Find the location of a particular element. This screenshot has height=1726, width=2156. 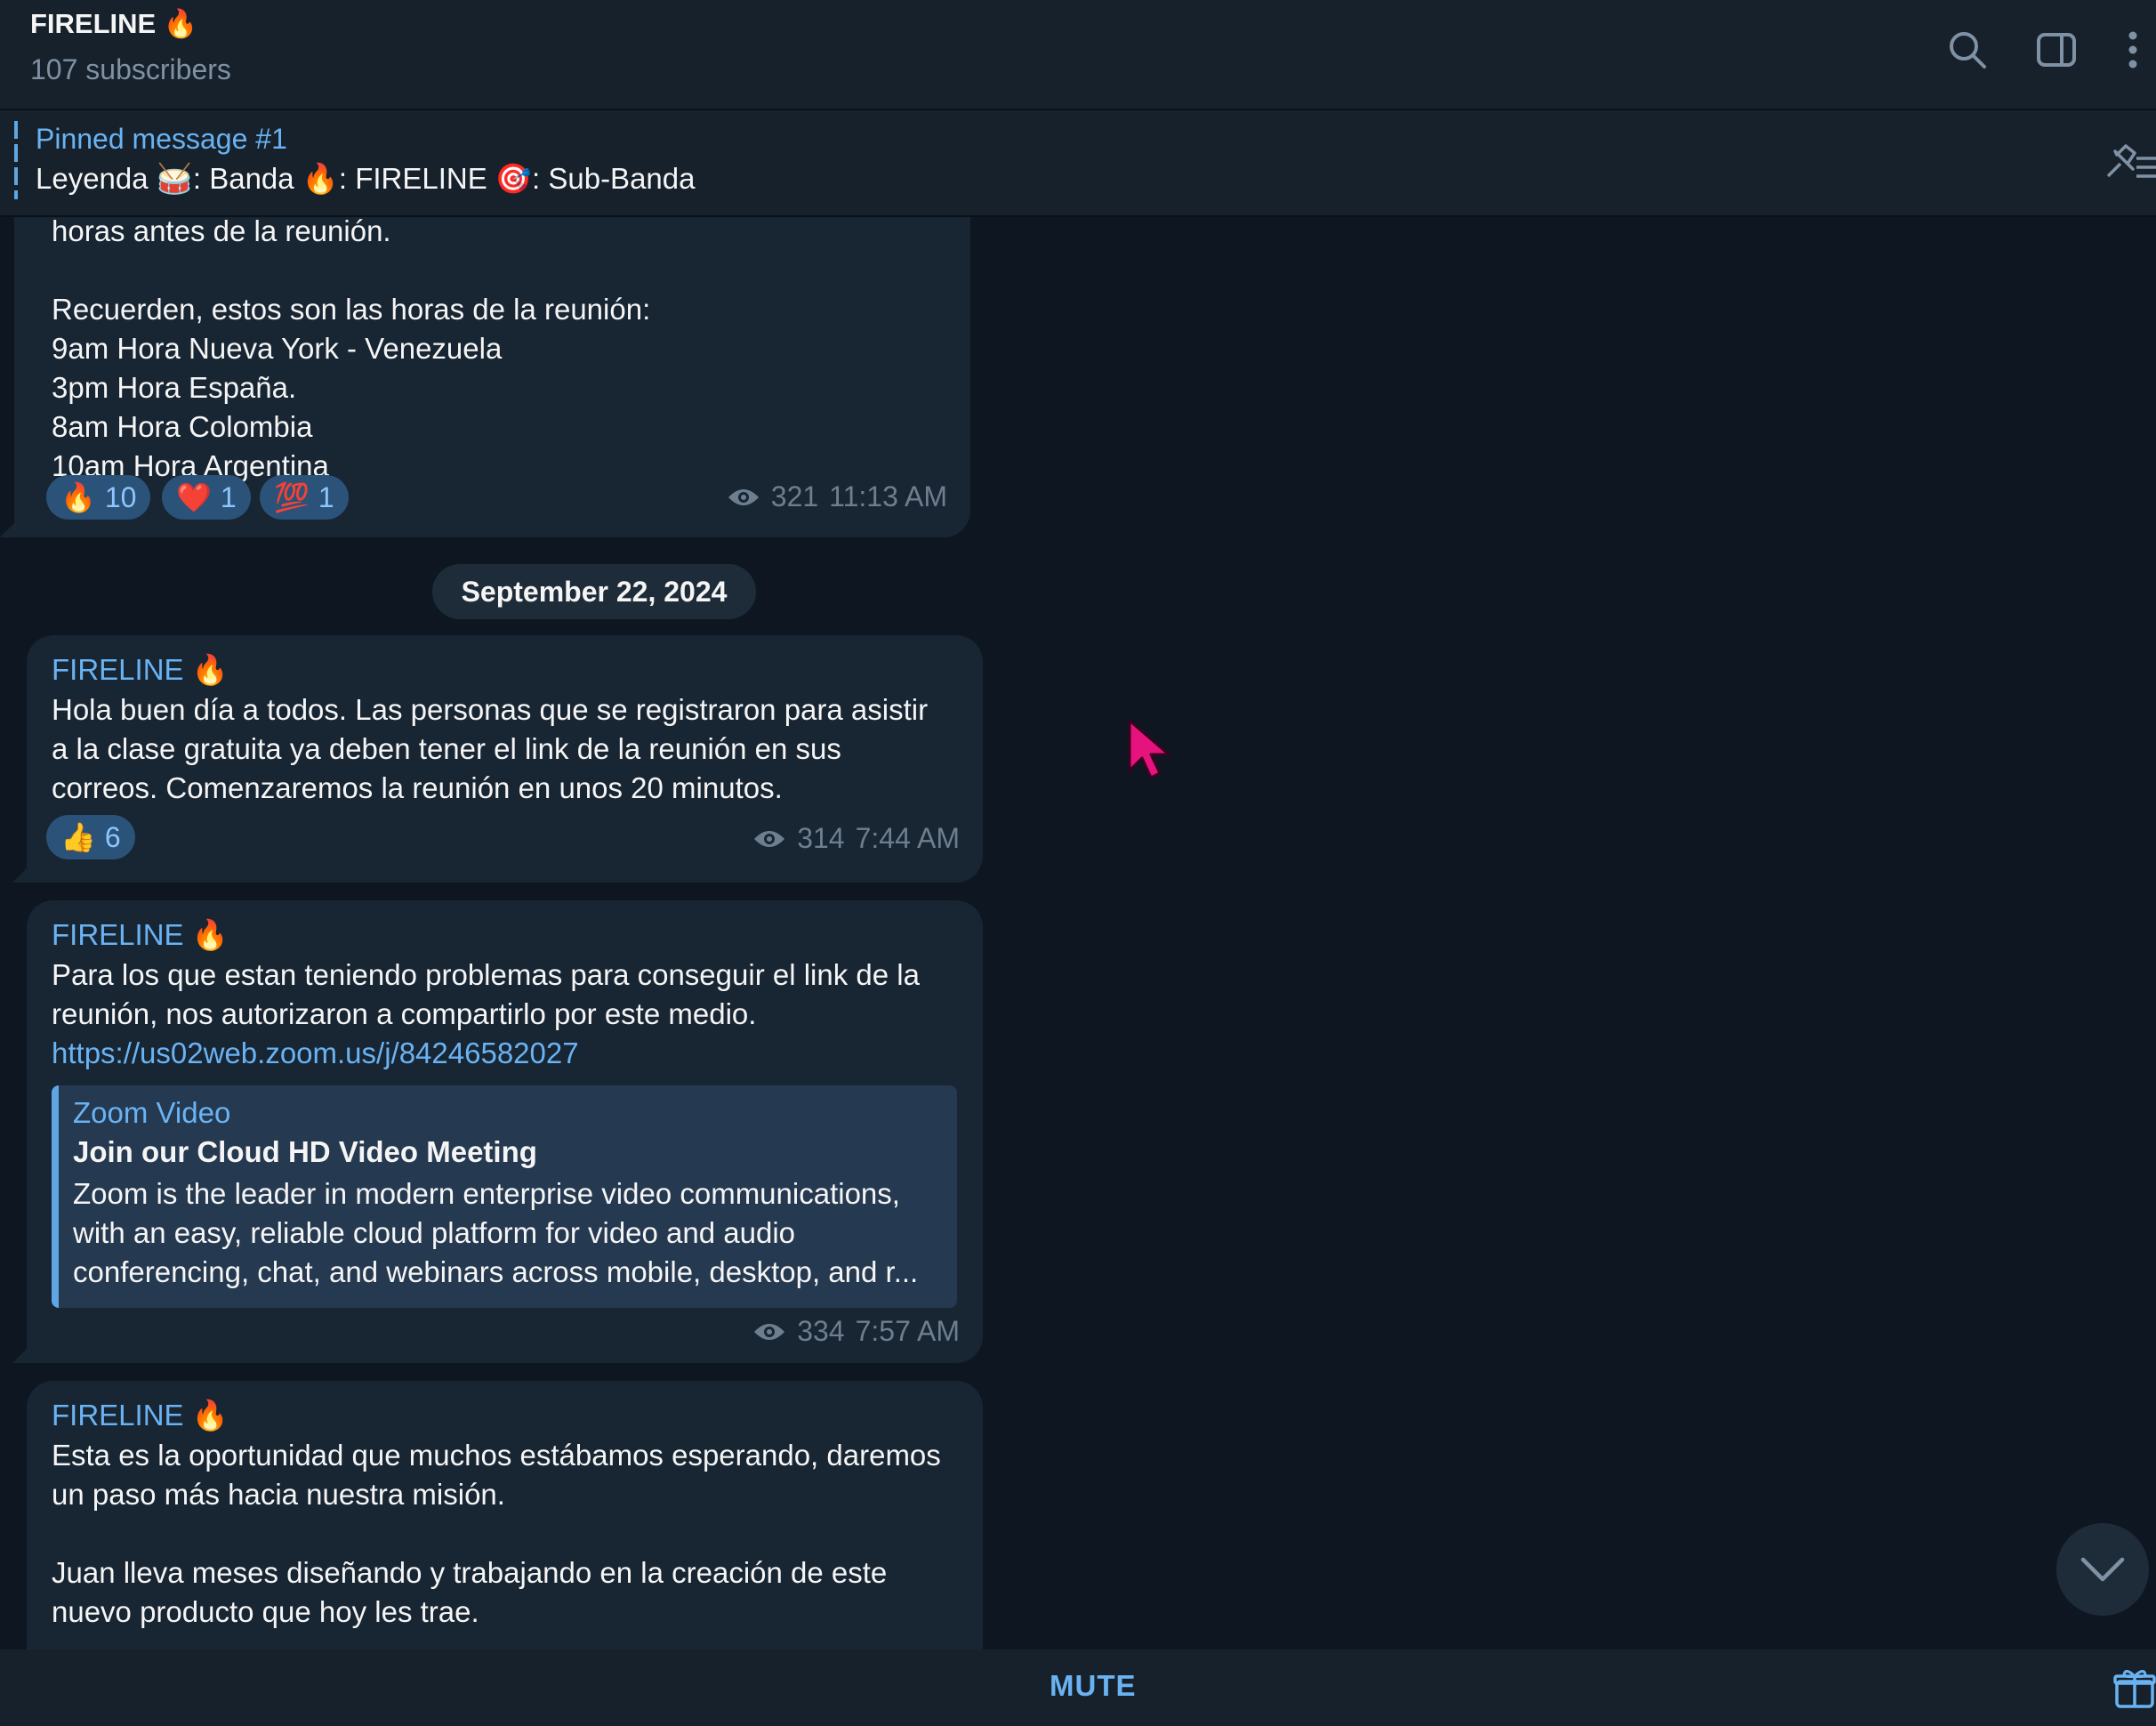

sidebar-toggle-icon is located at coordinates (2056, 50).